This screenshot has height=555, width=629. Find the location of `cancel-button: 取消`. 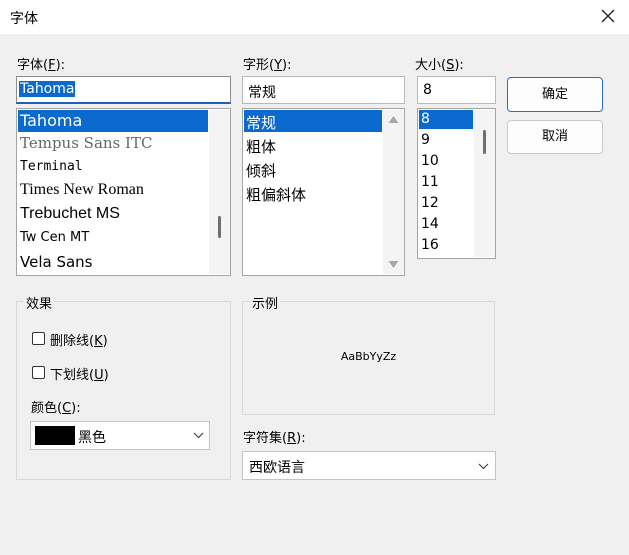

cancel-button: 取消 is located at coordinates (555, 137).